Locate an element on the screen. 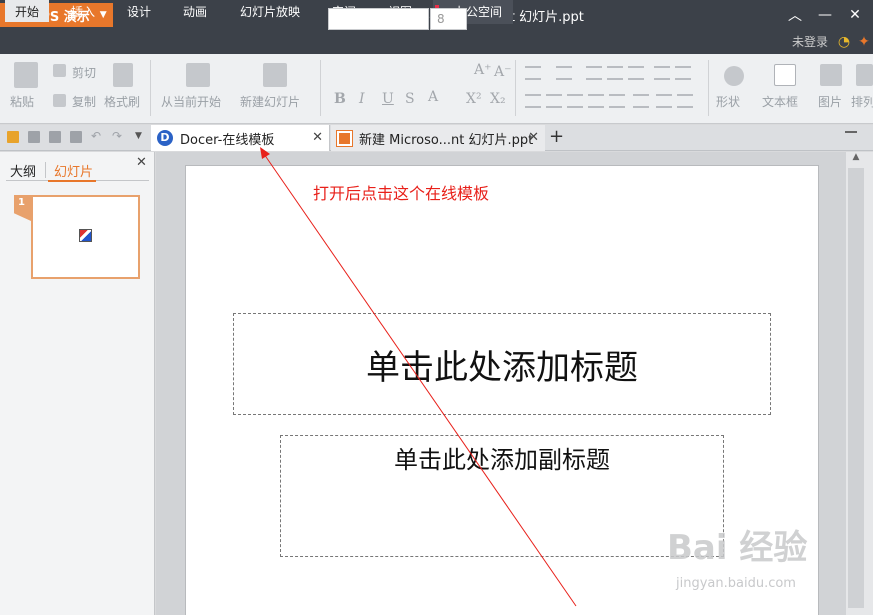  arrange-button: 排列 is located at coordinates (862, 101).